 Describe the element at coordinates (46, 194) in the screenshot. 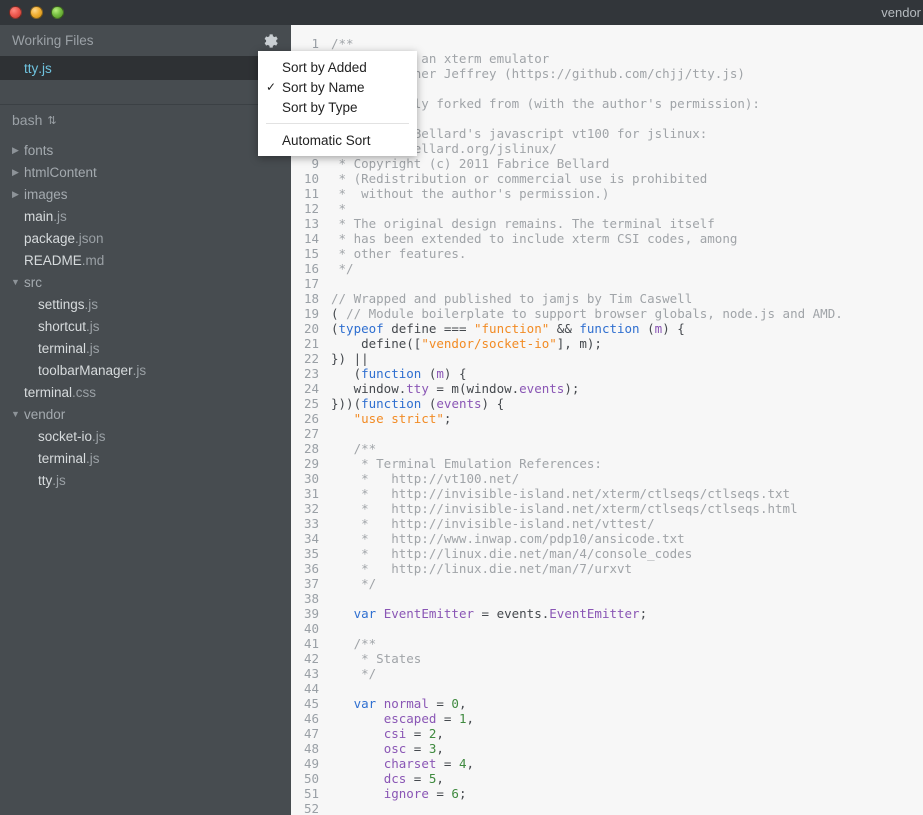

I see `tree-item-name: images` at that location.